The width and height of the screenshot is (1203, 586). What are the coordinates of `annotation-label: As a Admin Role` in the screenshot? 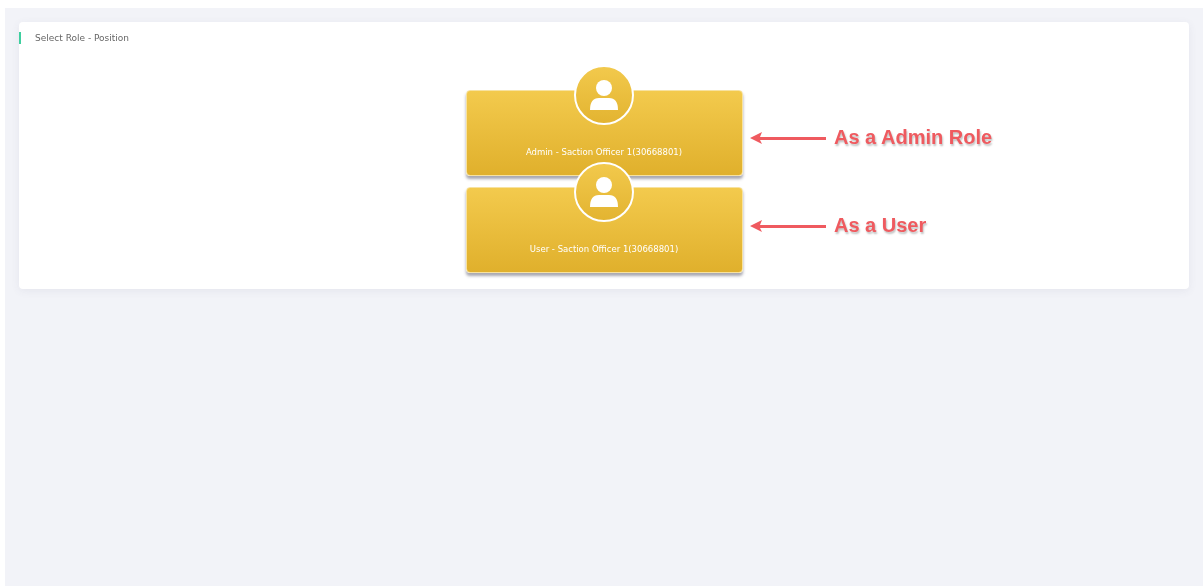 It's located at (913, 137).